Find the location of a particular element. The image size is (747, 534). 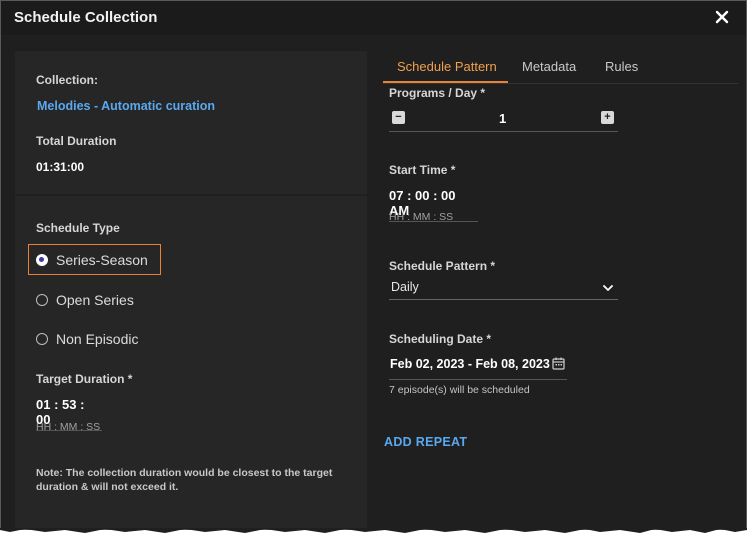

collection-name-link: Melodies - Automatic curation is located at coordinates (126, 106).